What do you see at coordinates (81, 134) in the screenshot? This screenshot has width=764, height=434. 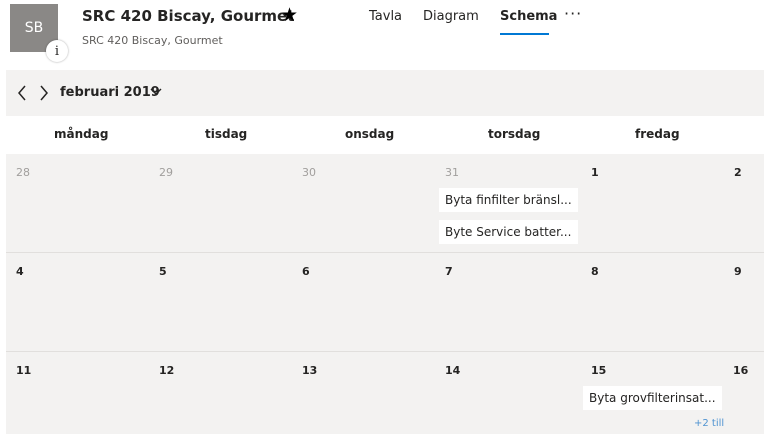 I see `weekday-label: måndag` at bounding box center [81, 134].